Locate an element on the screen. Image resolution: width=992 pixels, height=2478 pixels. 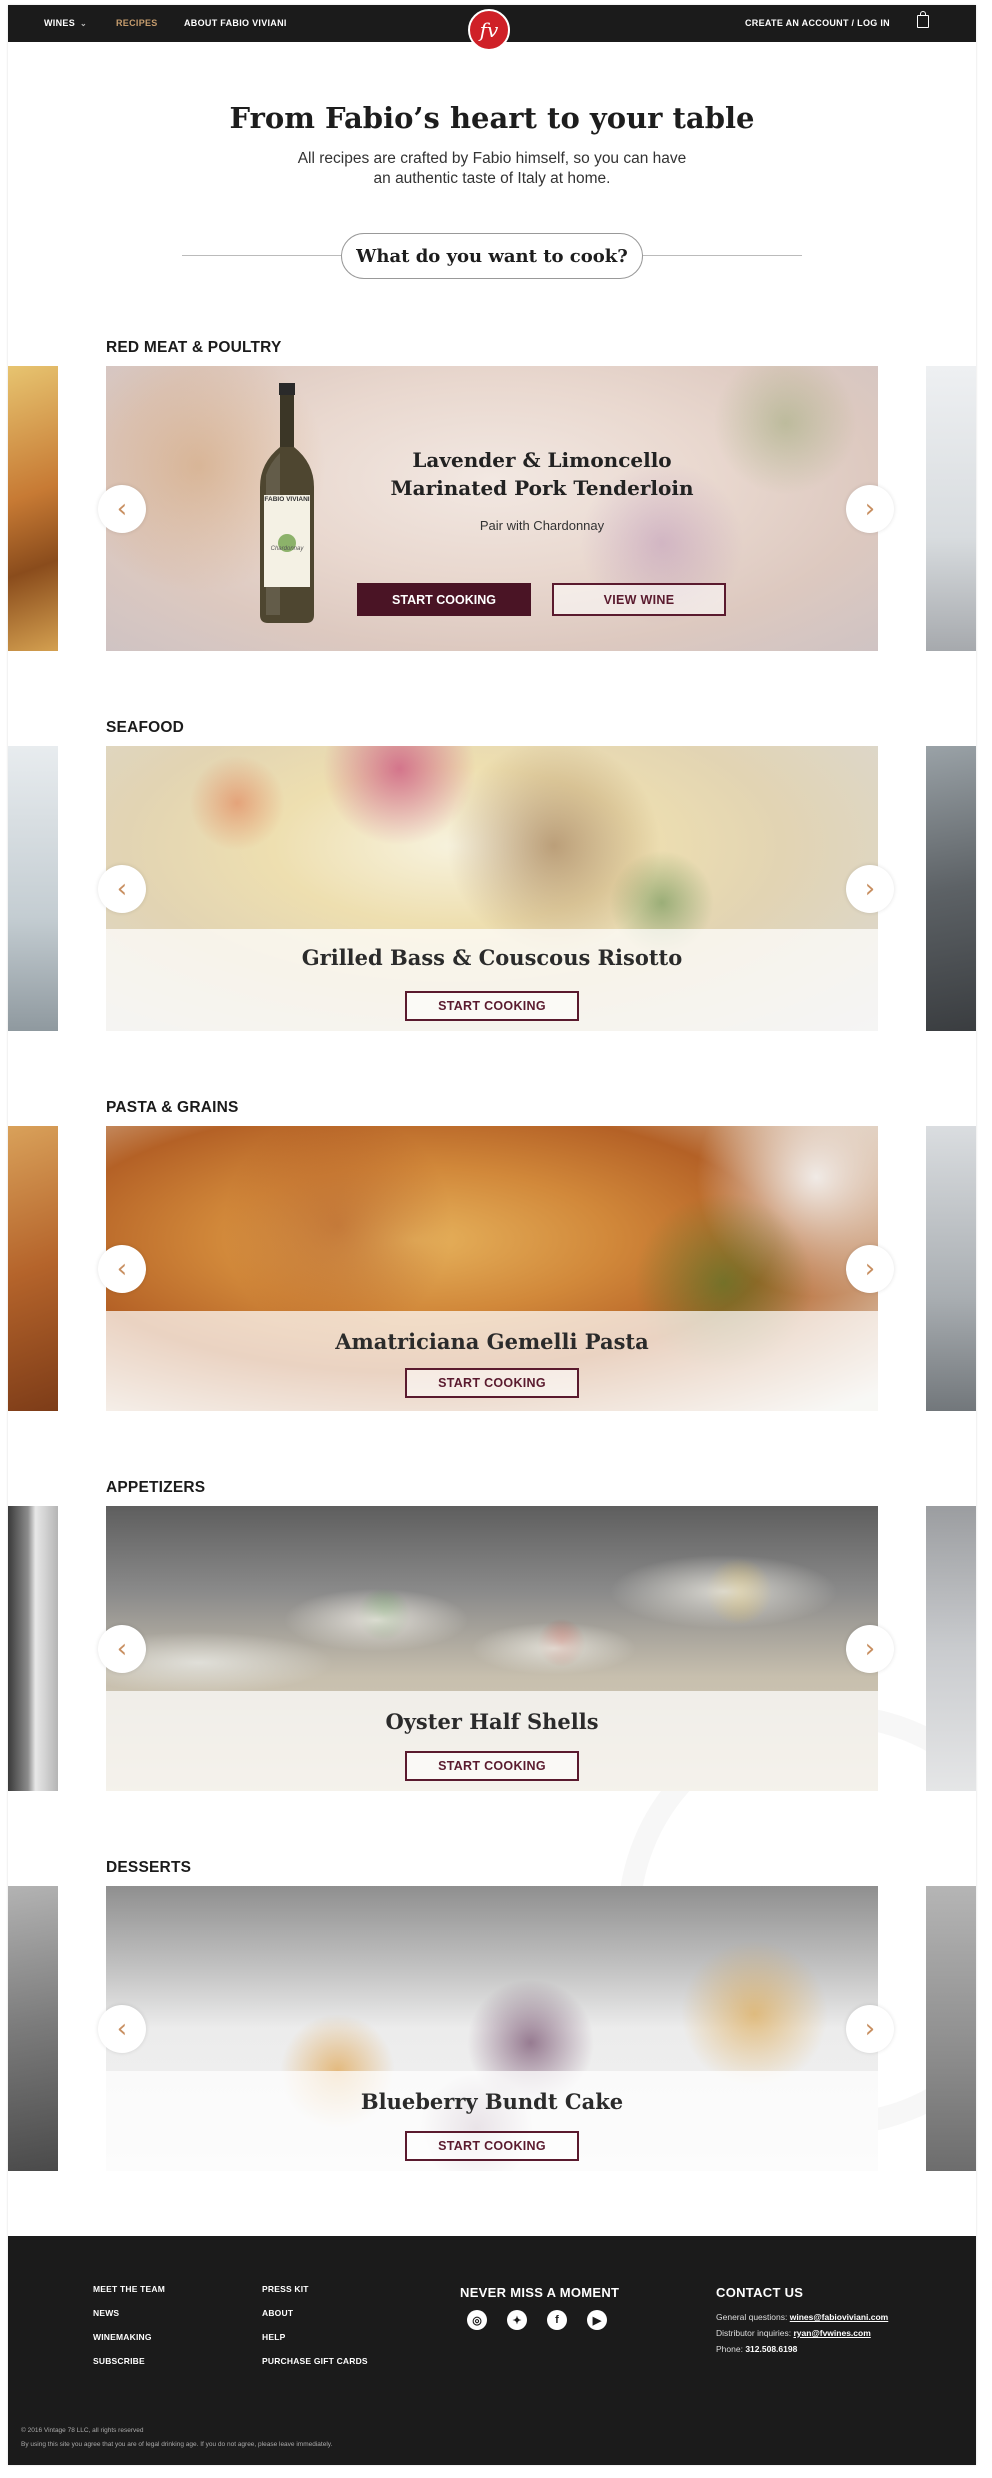
phone-number: 312.508.6198 is located at coordinates (771, 2349).